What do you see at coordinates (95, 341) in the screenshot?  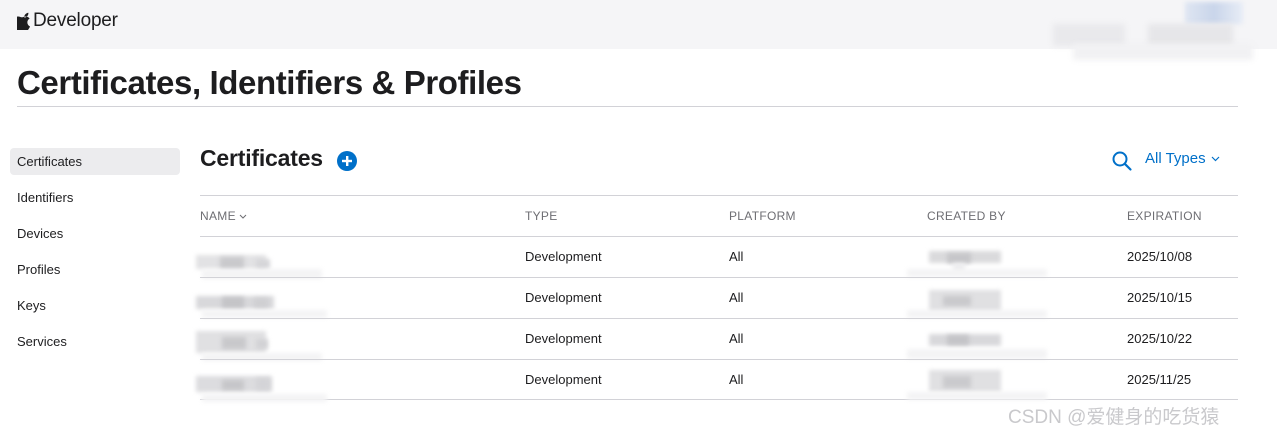 I see `sidebar-item-services: Services` at bounding box center [95, 341].